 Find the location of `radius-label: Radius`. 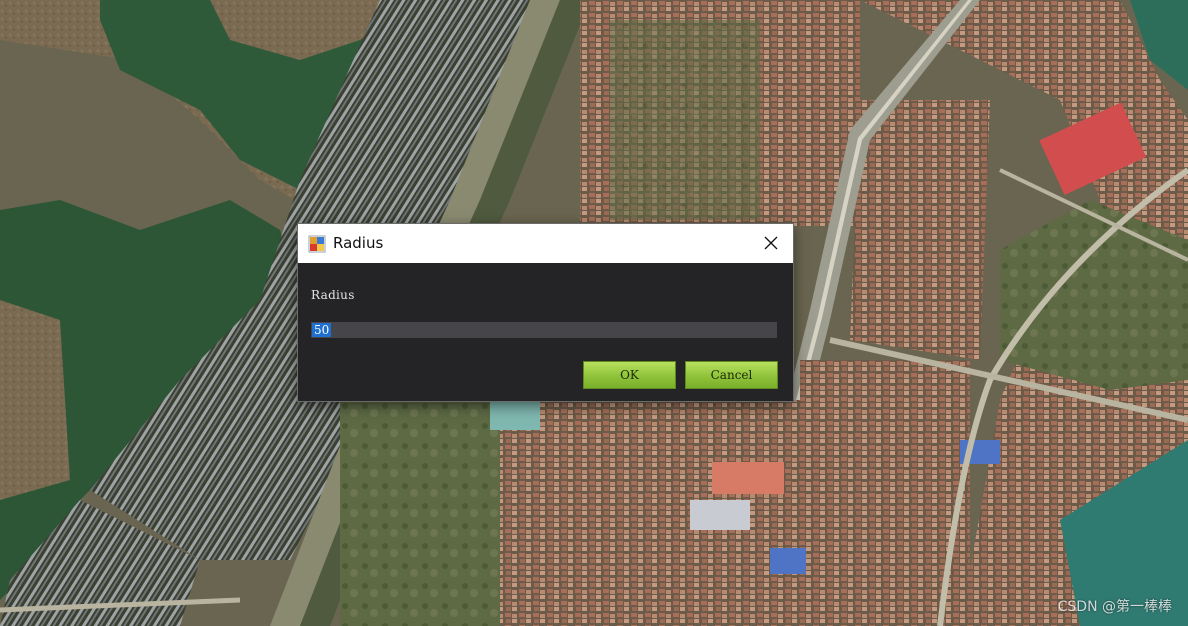

radius-label: Radius is located at coordinates (333, 295).